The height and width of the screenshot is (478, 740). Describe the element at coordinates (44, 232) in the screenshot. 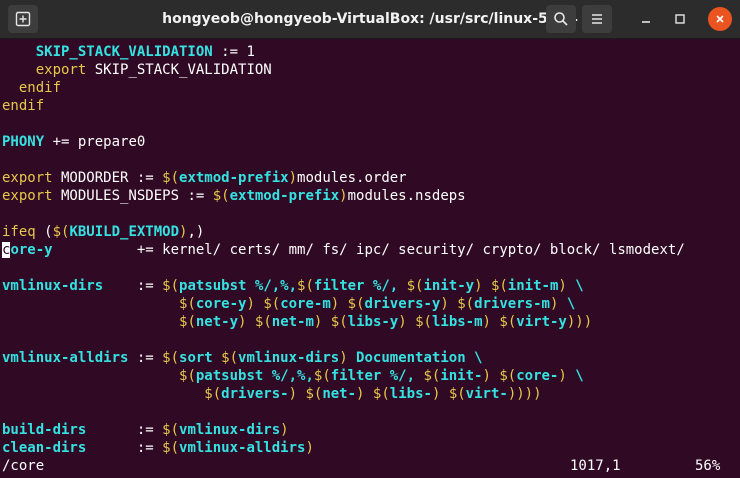

I see `code-token: (` at that location.